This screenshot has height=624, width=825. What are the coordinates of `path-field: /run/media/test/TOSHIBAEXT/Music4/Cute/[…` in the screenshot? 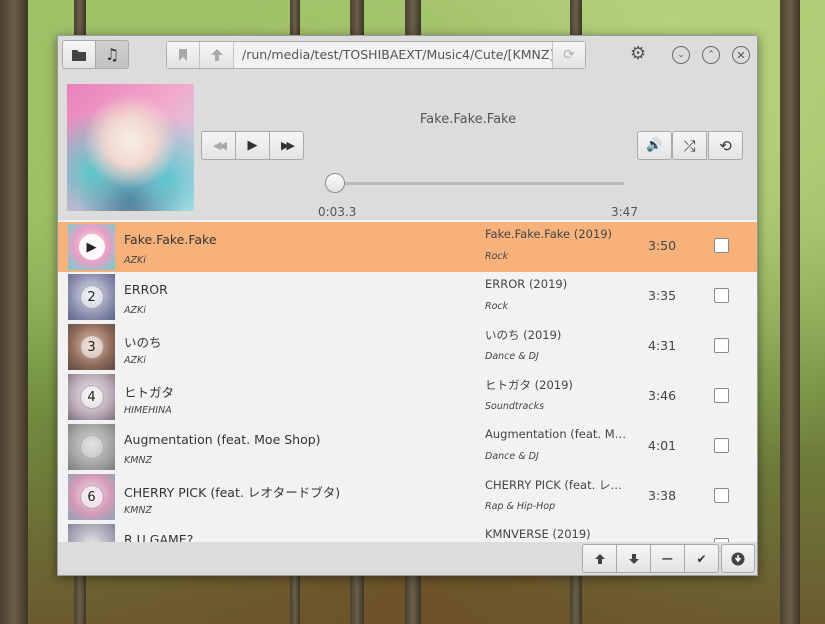 It's located at (393, 55).